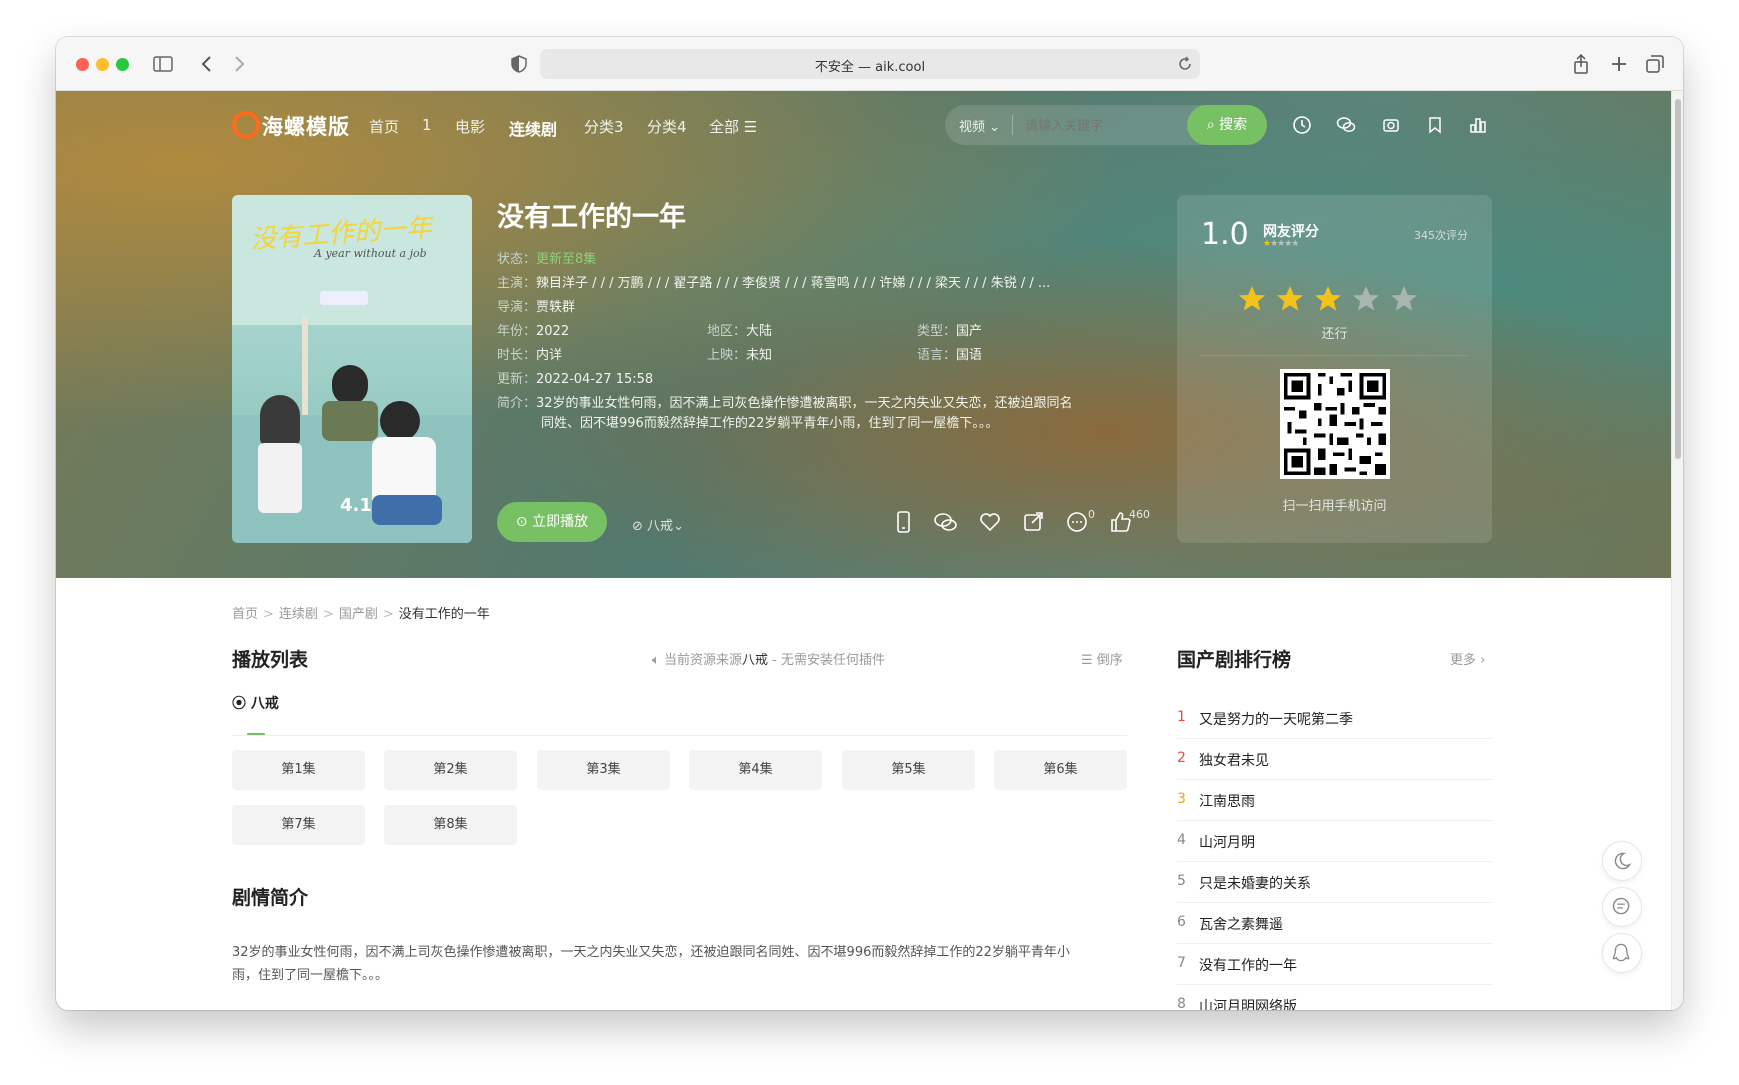 The image size is (1739, 1085). What do you see at coordinates (102, 64) in the screenshot?
I see `minimize-window-button` at bounding box center [102, 64].